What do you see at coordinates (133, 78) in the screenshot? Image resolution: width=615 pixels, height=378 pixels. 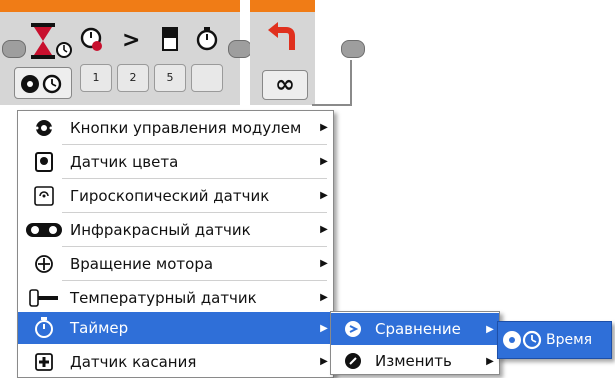 I see `port-tab-2: 2` at bounding box center [133, 78].